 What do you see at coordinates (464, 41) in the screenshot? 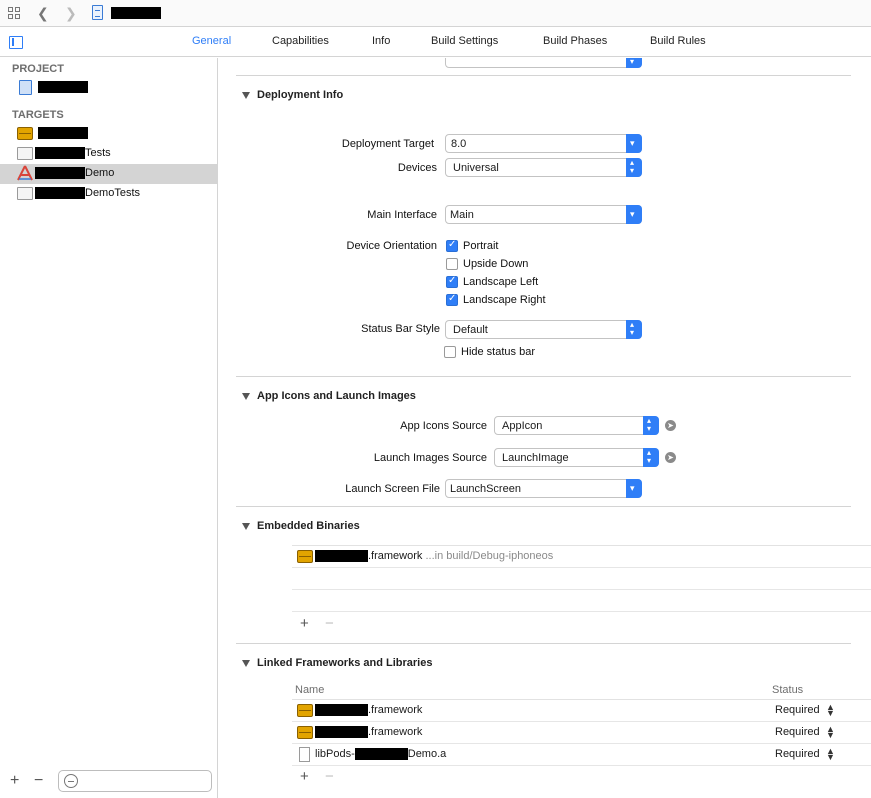
I see `tab-build-settings: Build Settings` at bounding box center [464, 41].